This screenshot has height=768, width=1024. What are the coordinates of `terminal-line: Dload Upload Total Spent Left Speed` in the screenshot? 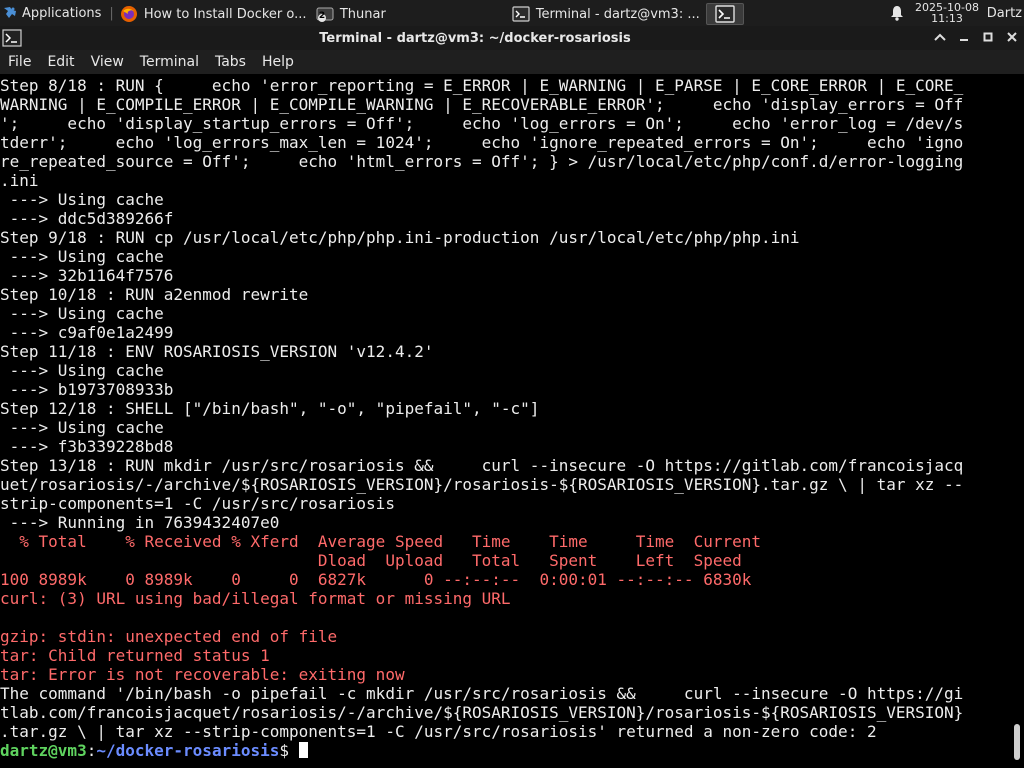 It's located at (371, 560).